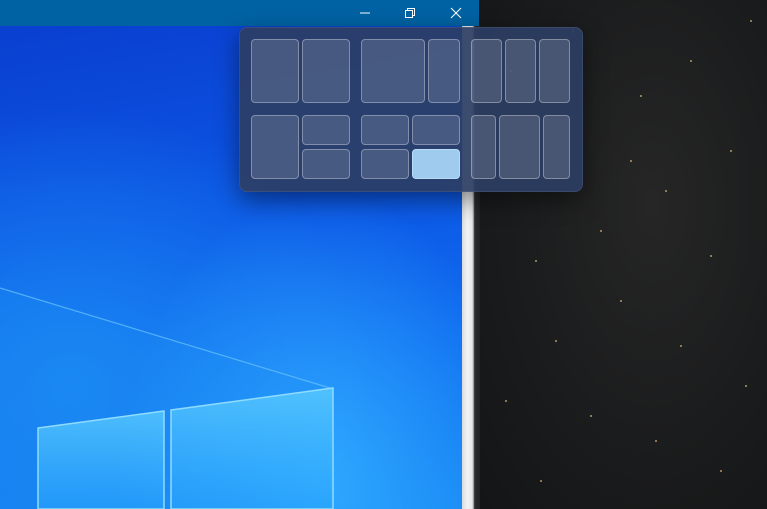 This screenshot has height=509, width=767. Describe the element at coordinates (326, 164) in the screenshot. I see `snap-zone-bottom-right` at that location.